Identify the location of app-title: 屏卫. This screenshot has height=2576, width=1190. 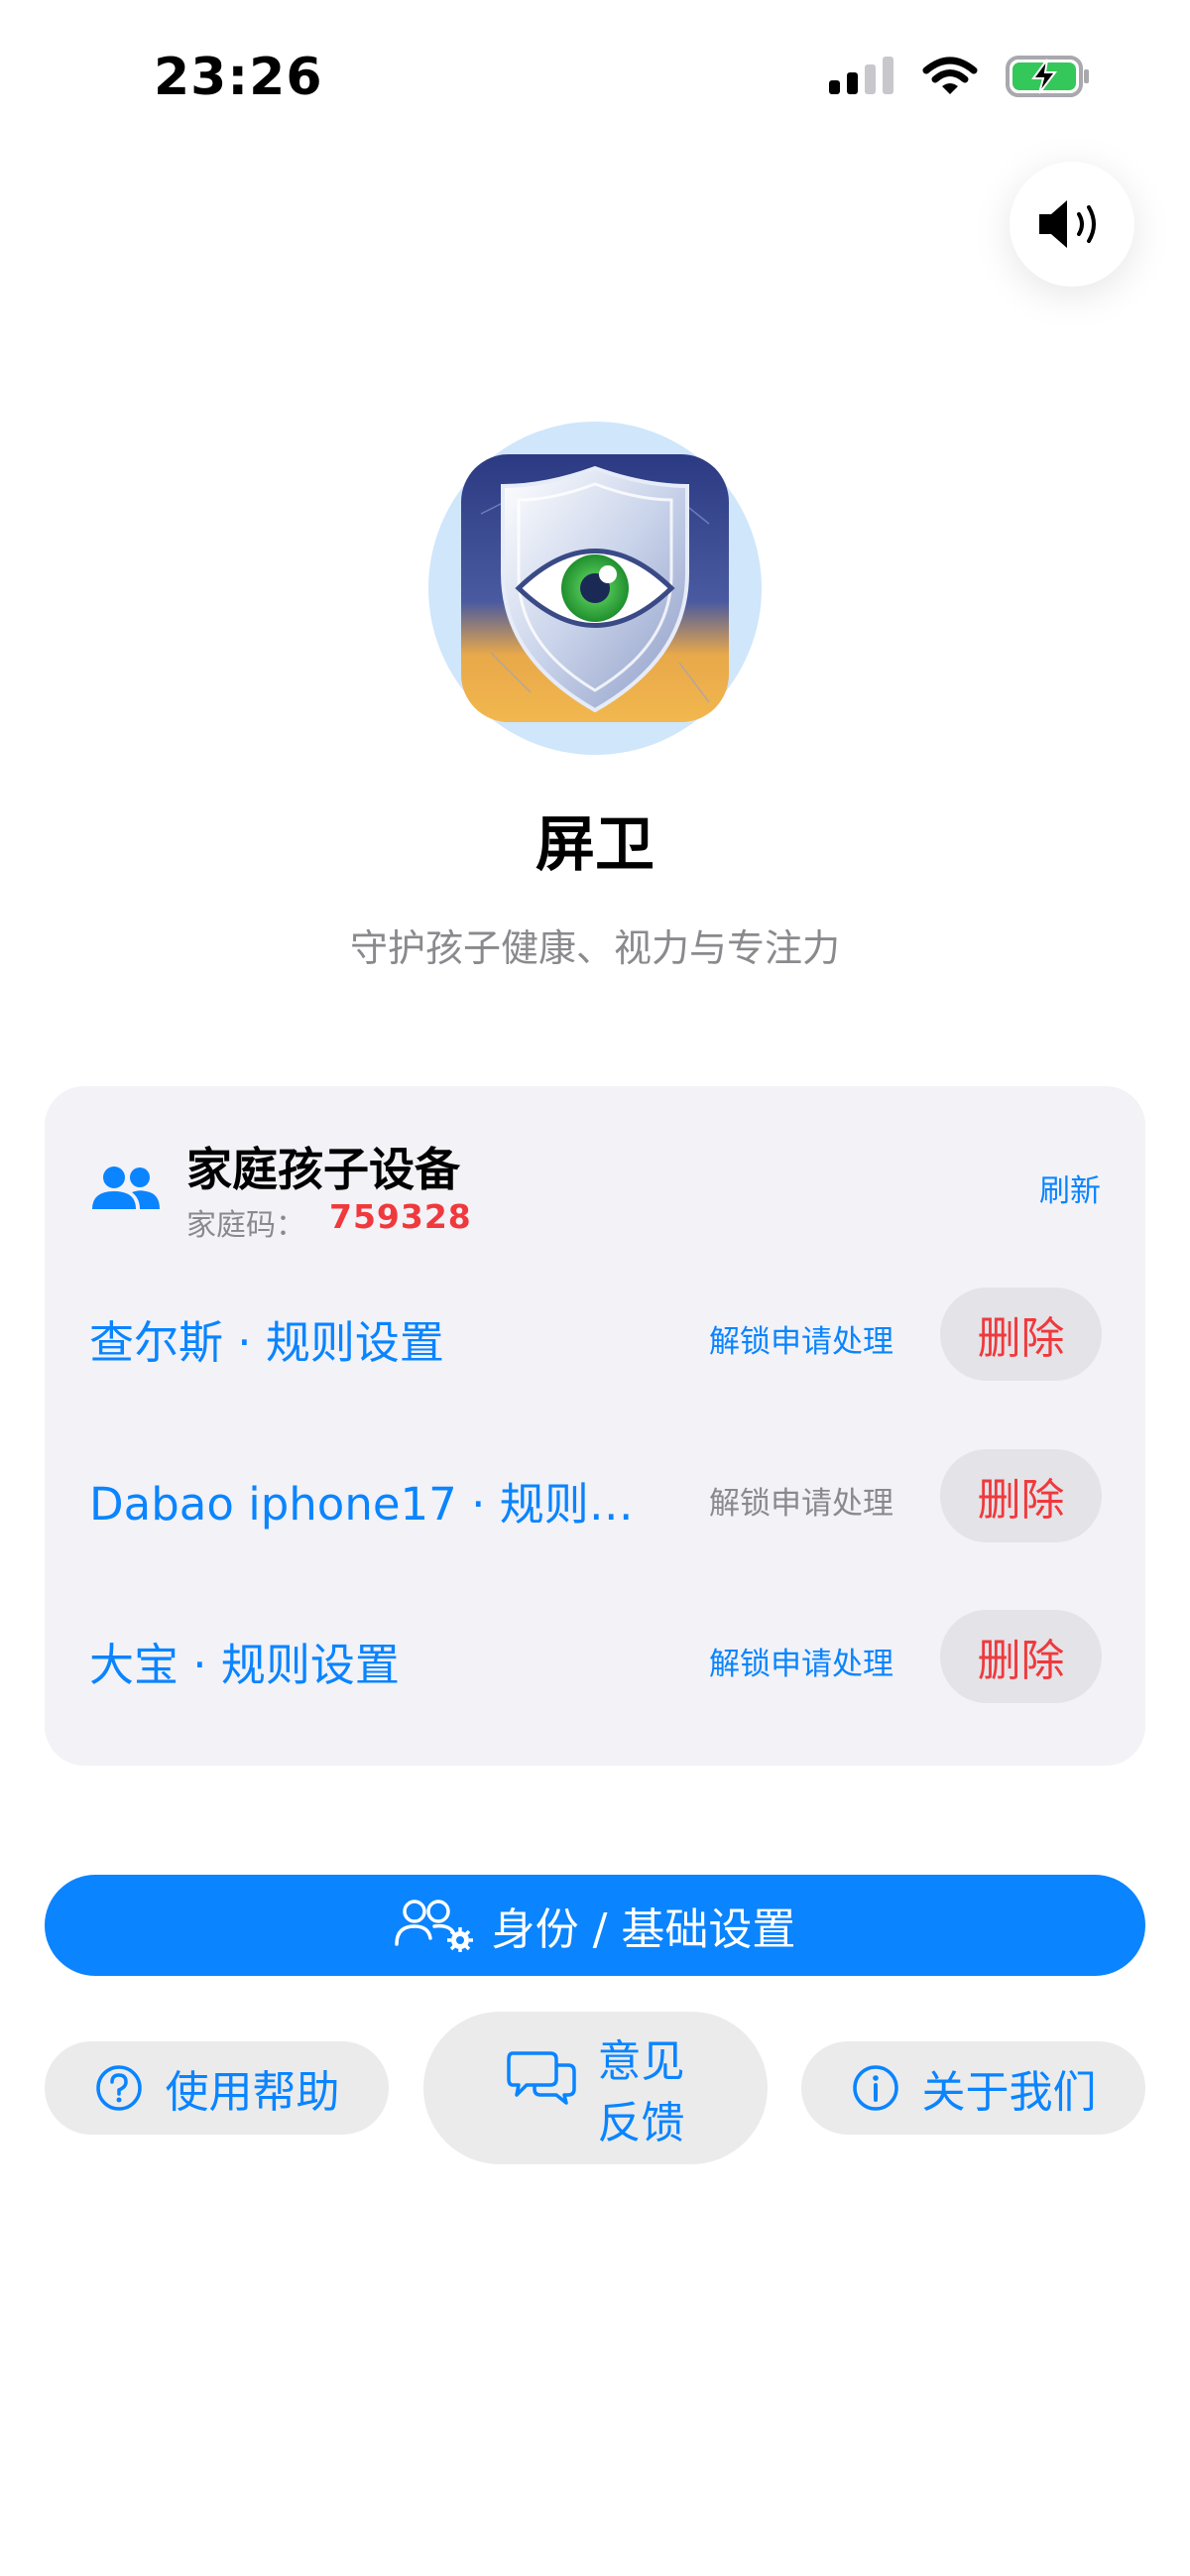
(595, 845).